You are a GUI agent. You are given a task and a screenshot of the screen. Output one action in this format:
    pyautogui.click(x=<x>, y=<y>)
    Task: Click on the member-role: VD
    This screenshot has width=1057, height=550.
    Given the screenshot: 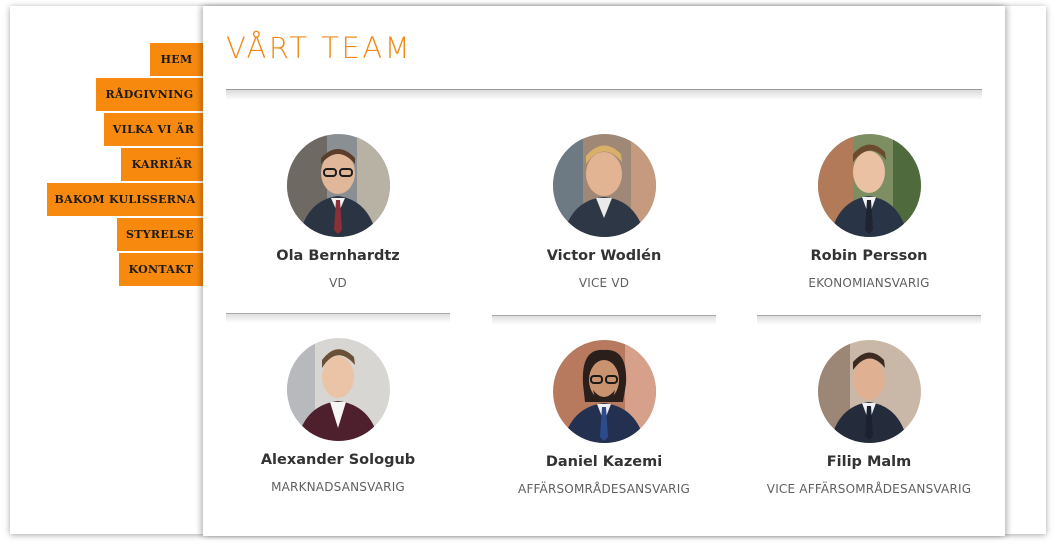 What is the action you would take?
    pyautogui.click(x=338, y=283)
    